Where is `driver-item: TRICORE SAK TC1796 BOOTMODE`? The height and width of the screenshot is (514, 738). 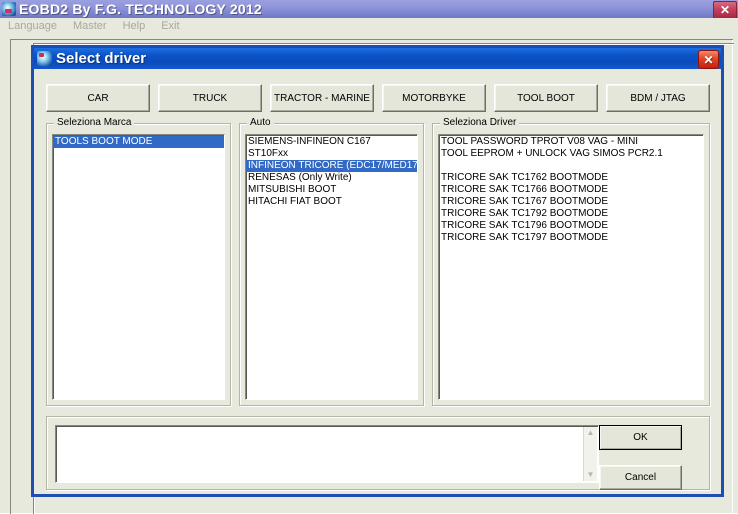 driver-item: TRICORE SAK TC1796 BOOTMODE is located at coordinates (571, 226).